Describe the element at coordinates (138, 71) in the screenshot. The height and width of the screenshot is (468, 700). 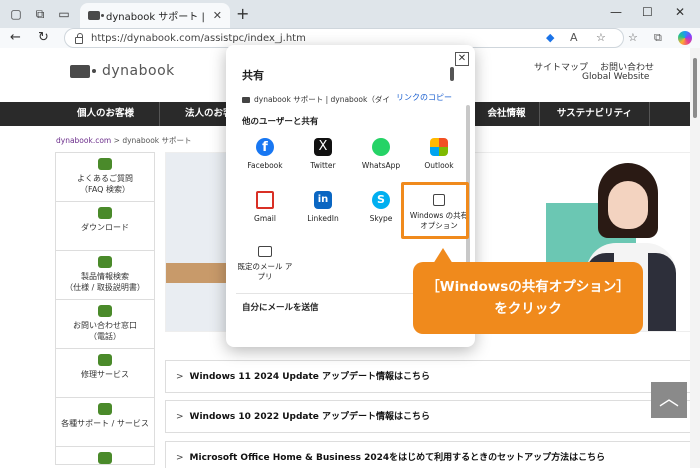
I see `logo-text: dynabook` at that location.